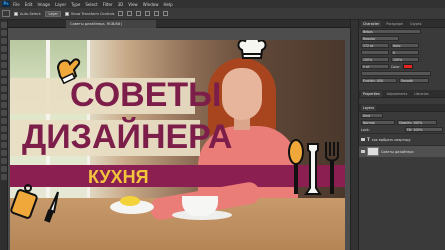 The width and height of the screenshot is (445, 250). What do you see at coordinates (397, 94) in the screenshot?
I see `tab-adjustments: Adjustments` at bounding box center [397, 94].